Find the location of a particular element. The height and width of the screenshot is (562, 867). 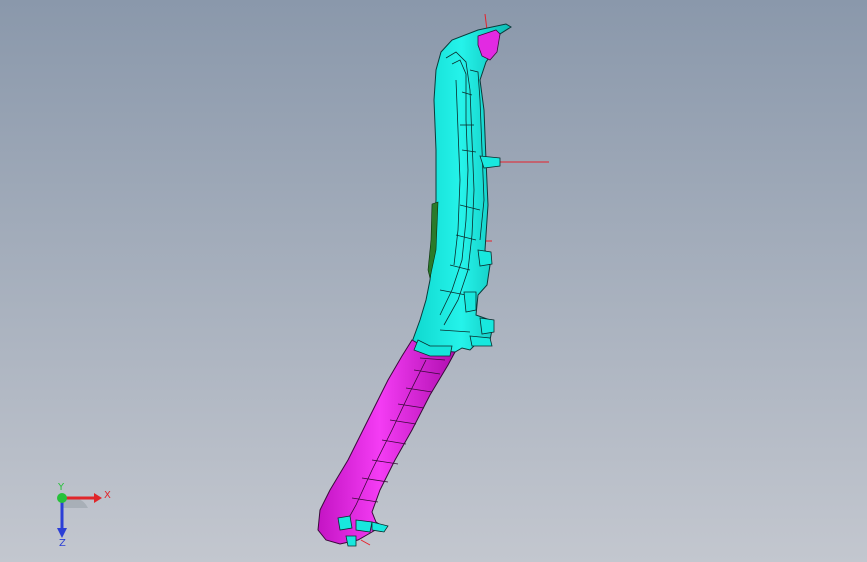

y-axis-label: Y is located at coordinates (61, 487).